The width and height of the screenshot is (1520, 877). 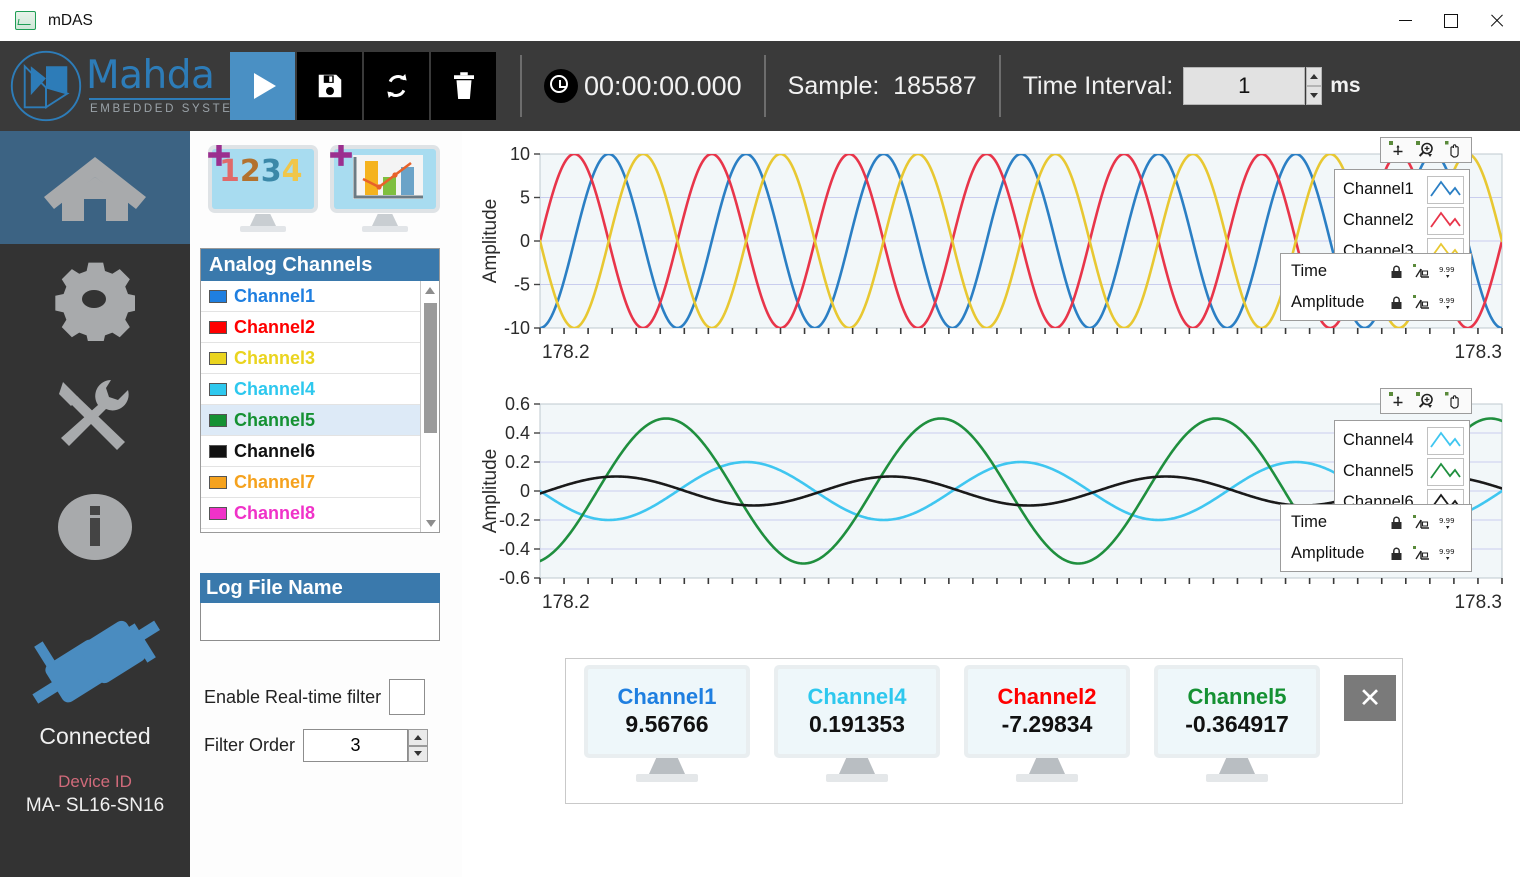 I want to click on legend-entry: Channel1, so click(x=1403, y=189).